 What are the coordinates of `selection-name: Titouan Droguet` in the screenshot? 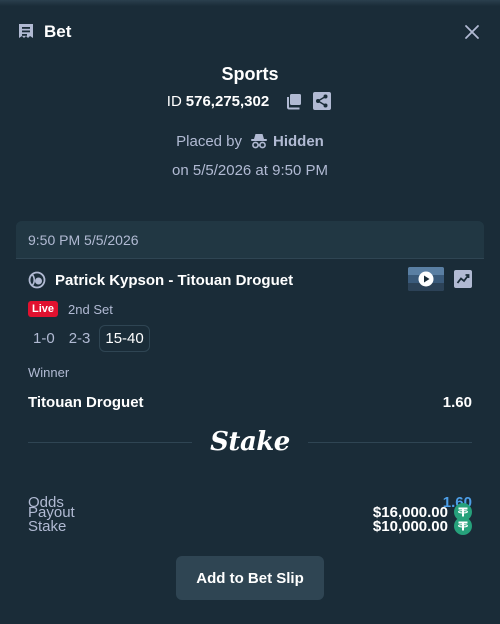 It's located at (86, 402).